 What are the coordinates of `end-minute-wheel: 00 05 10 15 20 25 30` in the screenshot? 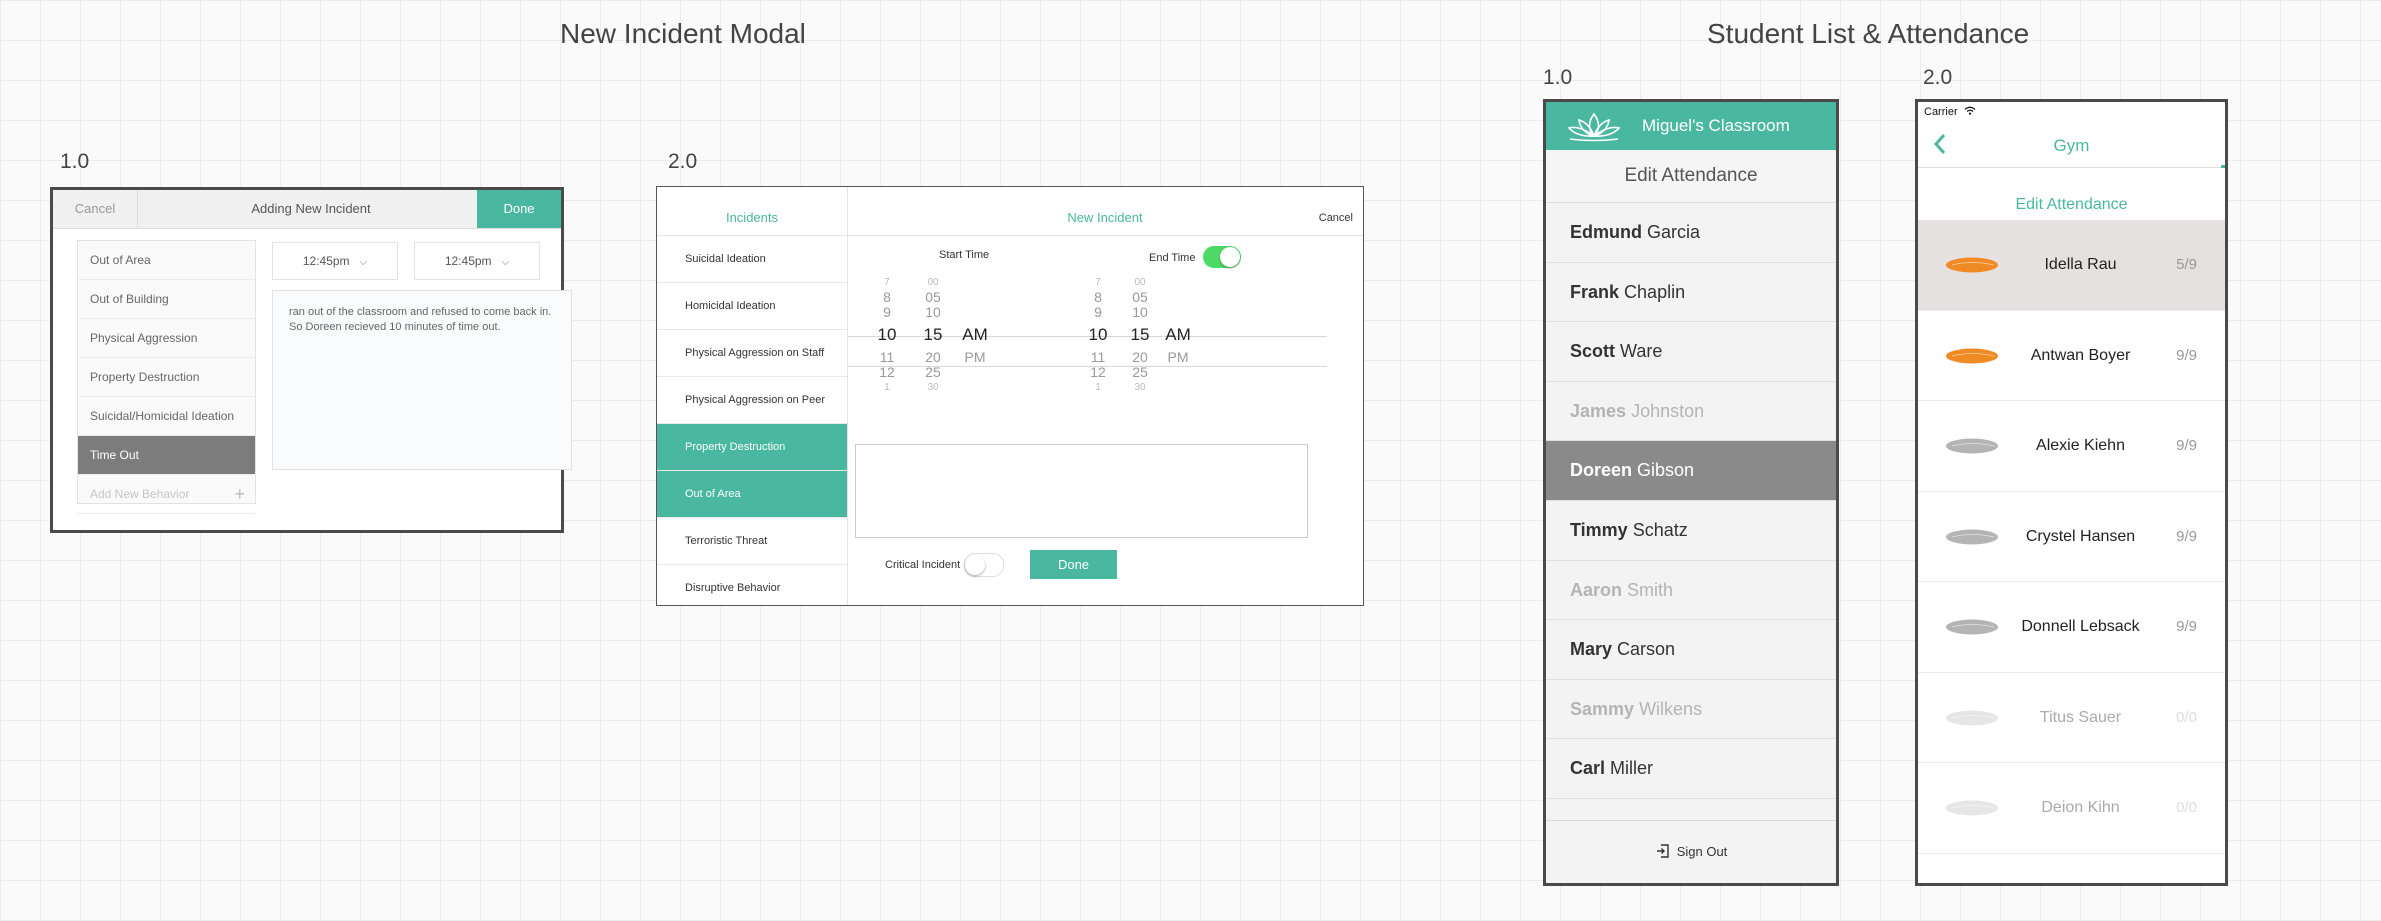 It's located at (1140, 335).